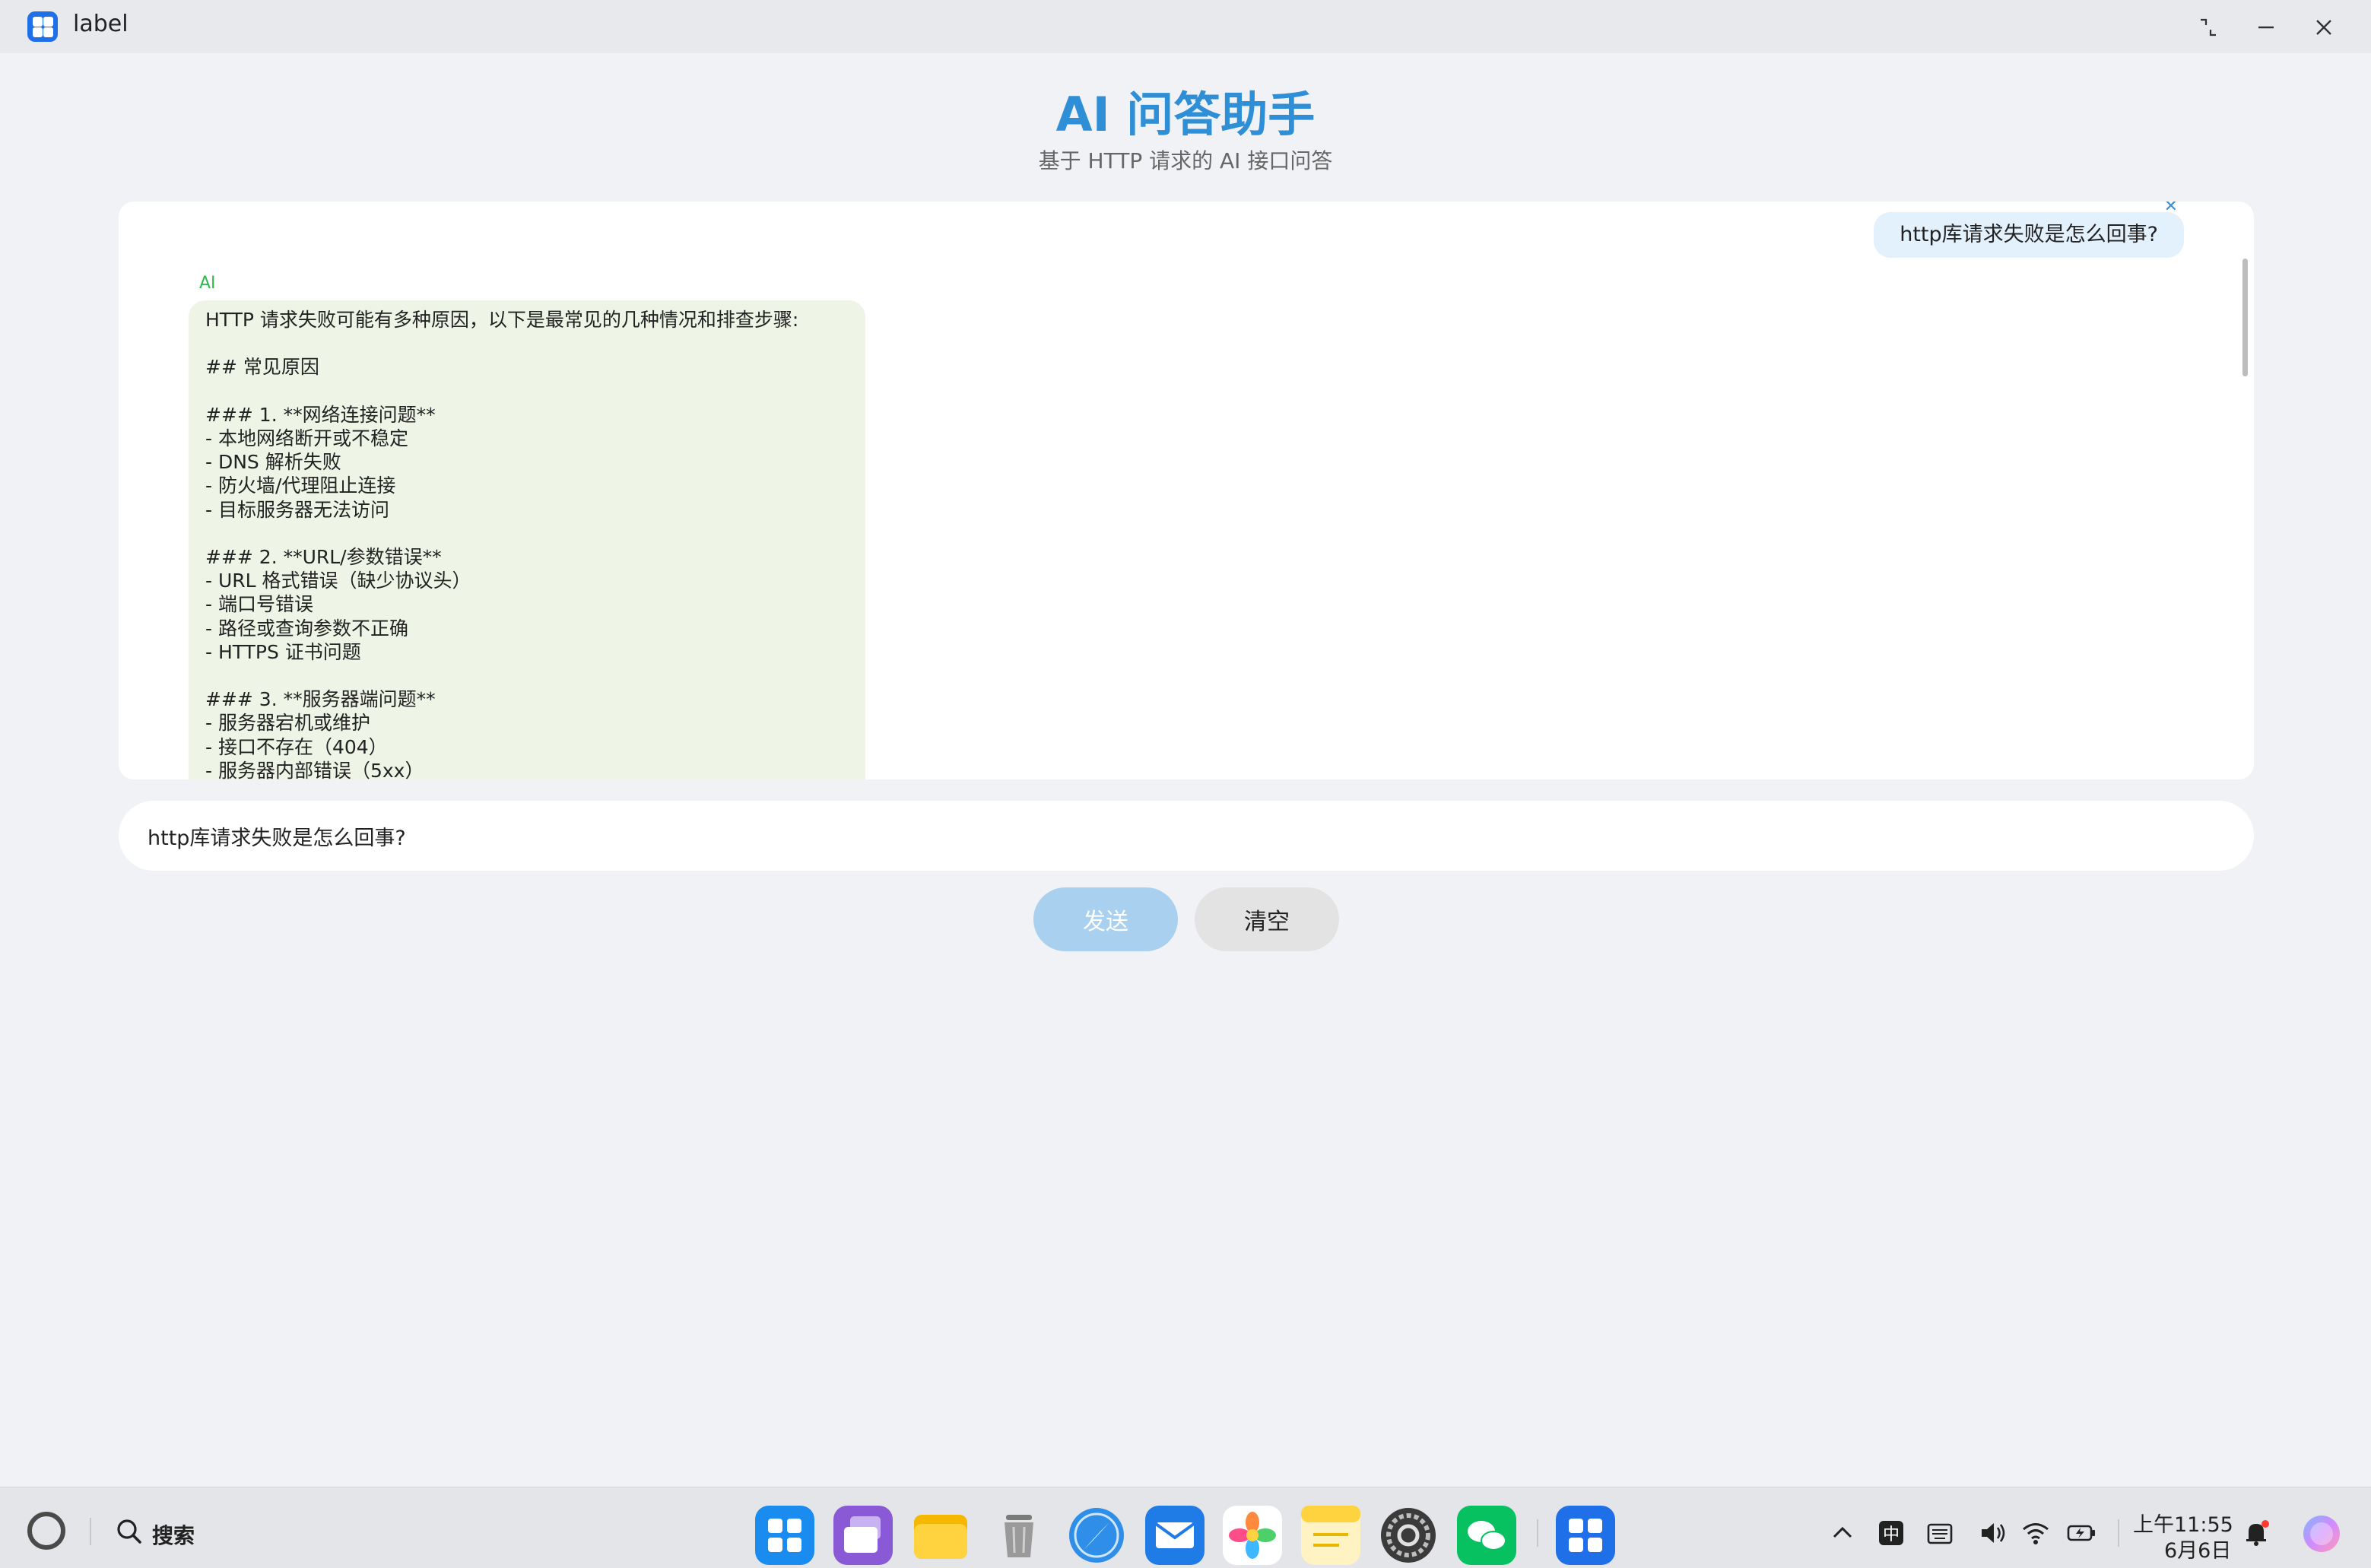  Describe the element at coordinates (863, 1536) in the screenshot. I see `dock-multitask-icon` at that location.